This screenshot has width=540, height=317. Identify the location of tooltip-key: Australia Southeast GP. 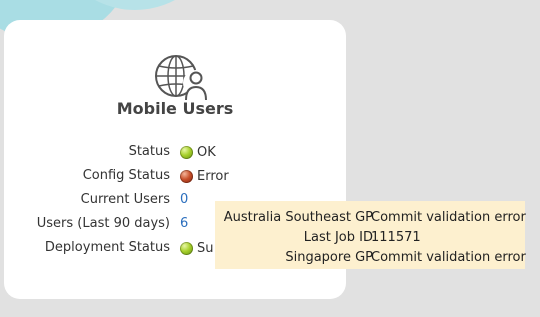
(298, 217).